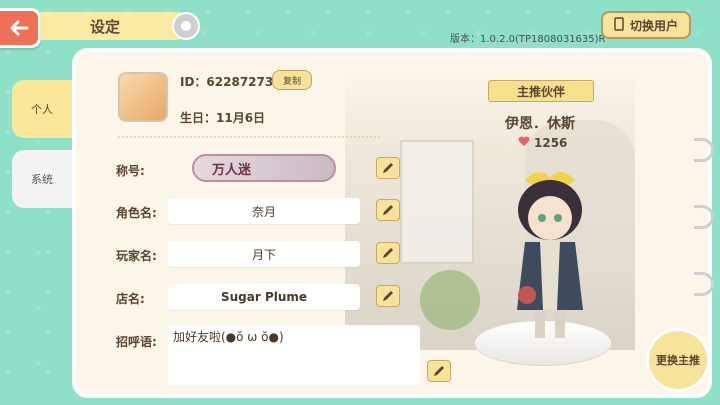 This screenshot has height=405, width=720. Describe the element at coordinates (223, 118) in the screenshot. I see `birthday: 生日：11月6日` at that location.